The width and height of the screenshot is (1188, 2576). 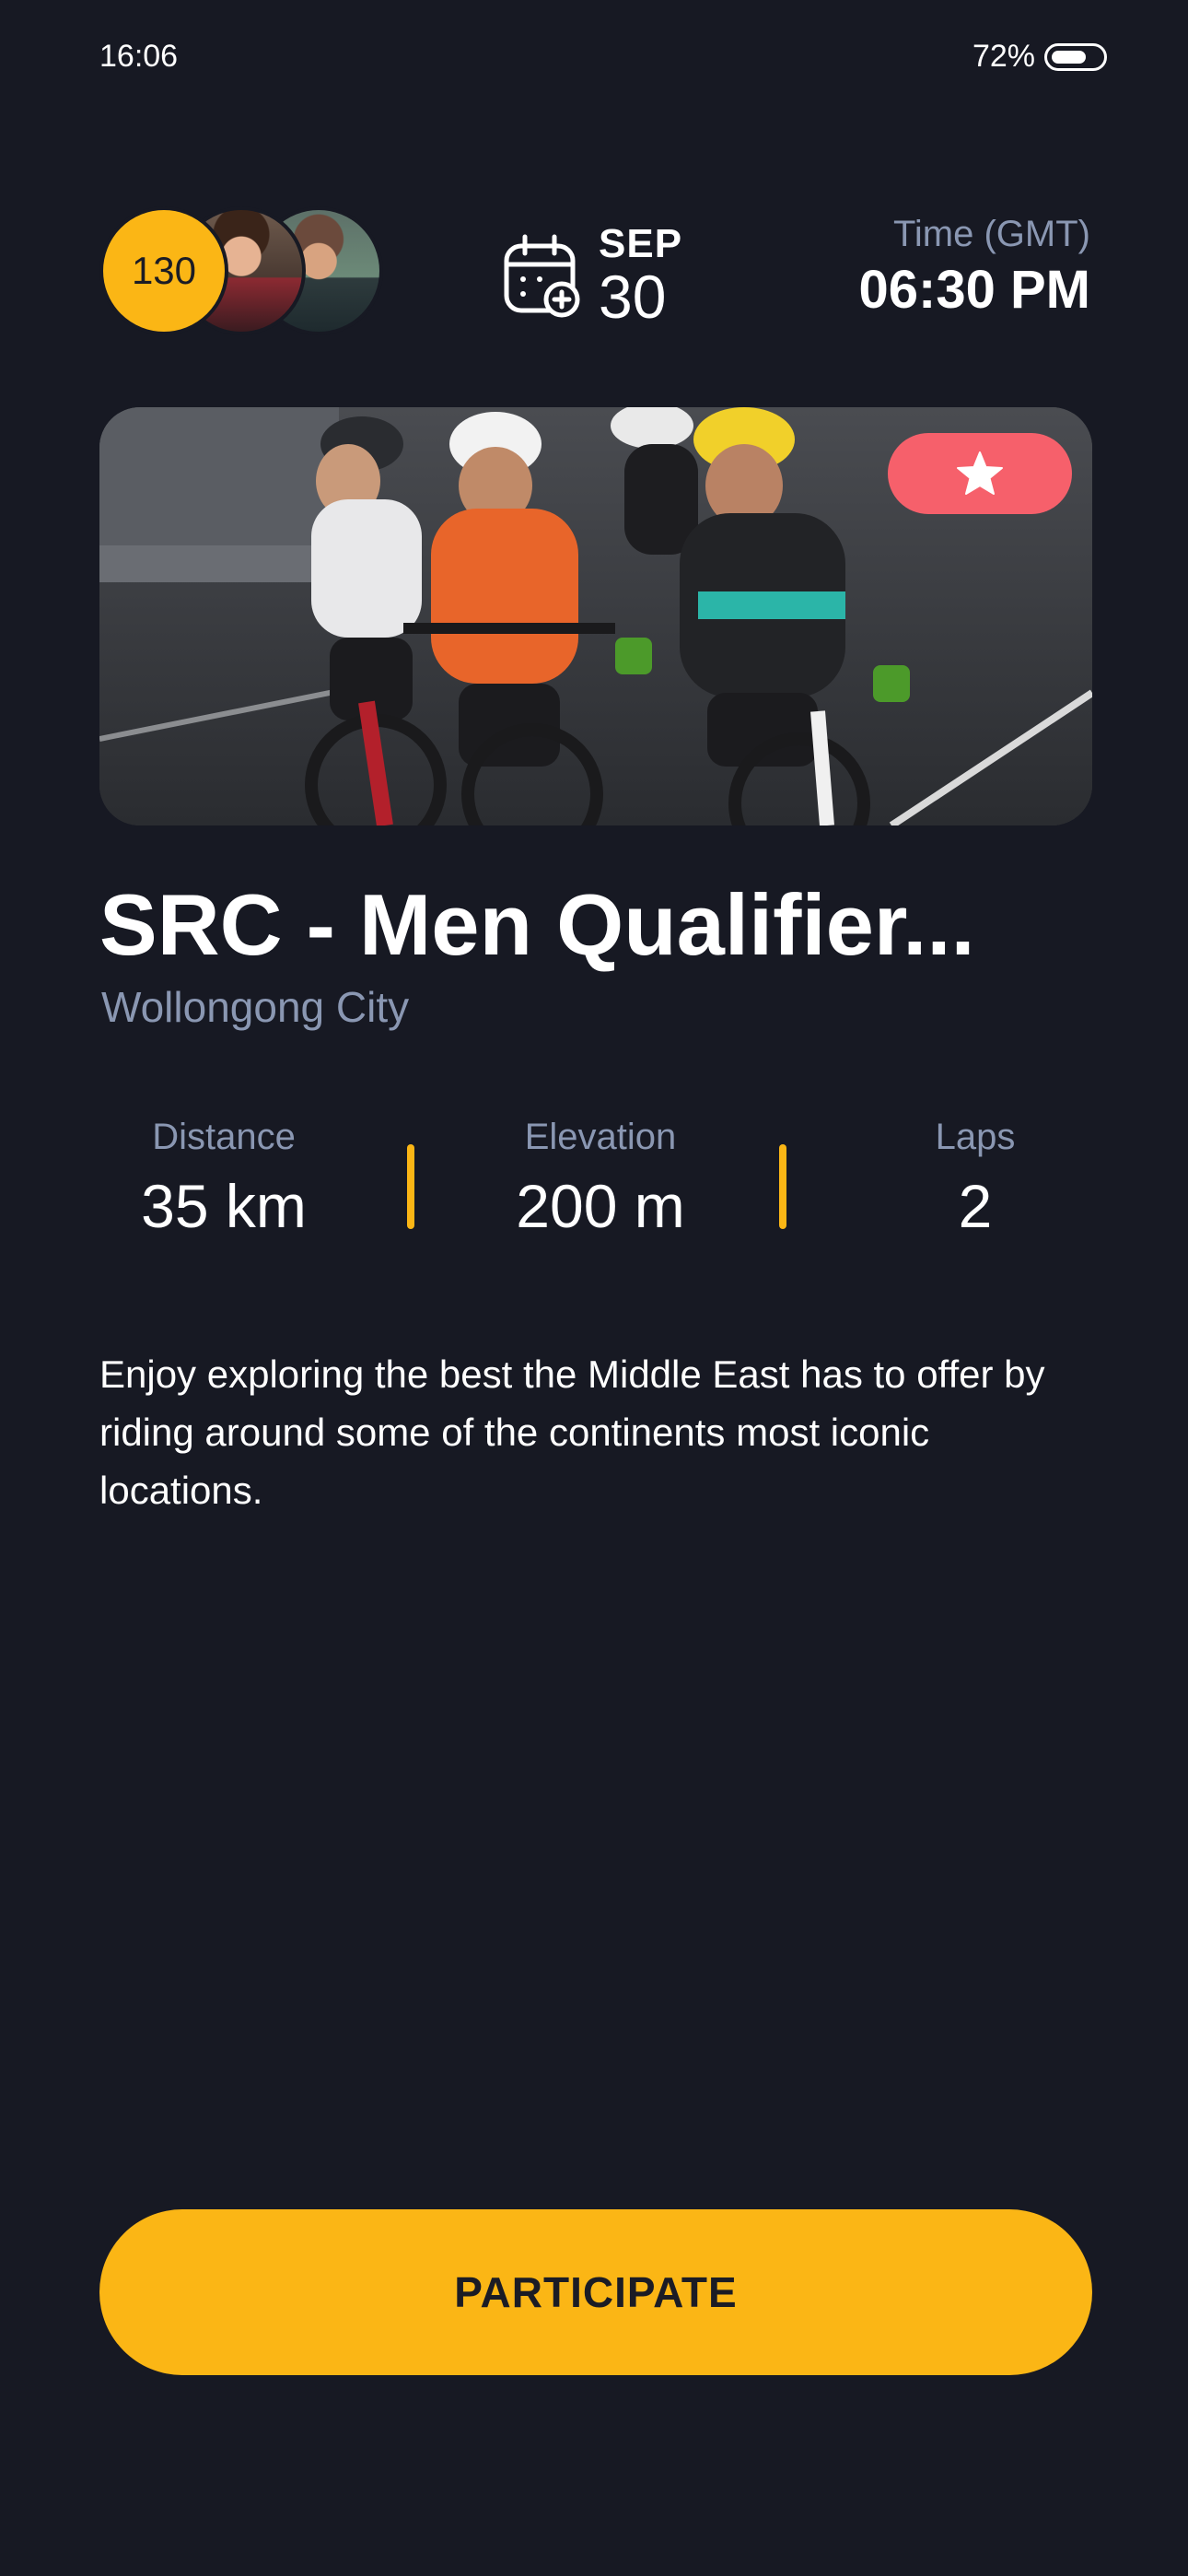 What do you see at coordinates (595, 2292) in the screenshot?
I see `participate-button: PARTICIPATE` at bounding box center [595, 2292].